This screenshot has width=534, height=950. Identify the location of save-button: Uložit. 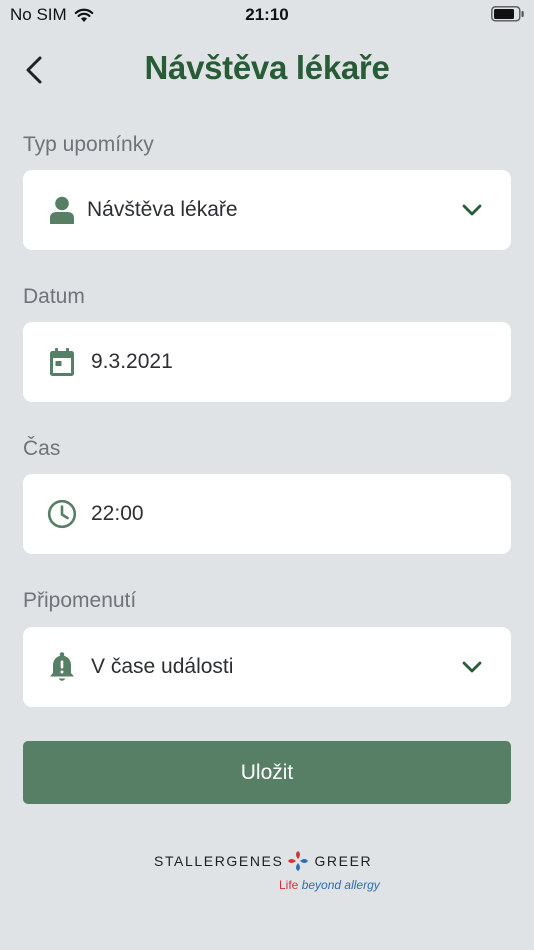
(267, 772).